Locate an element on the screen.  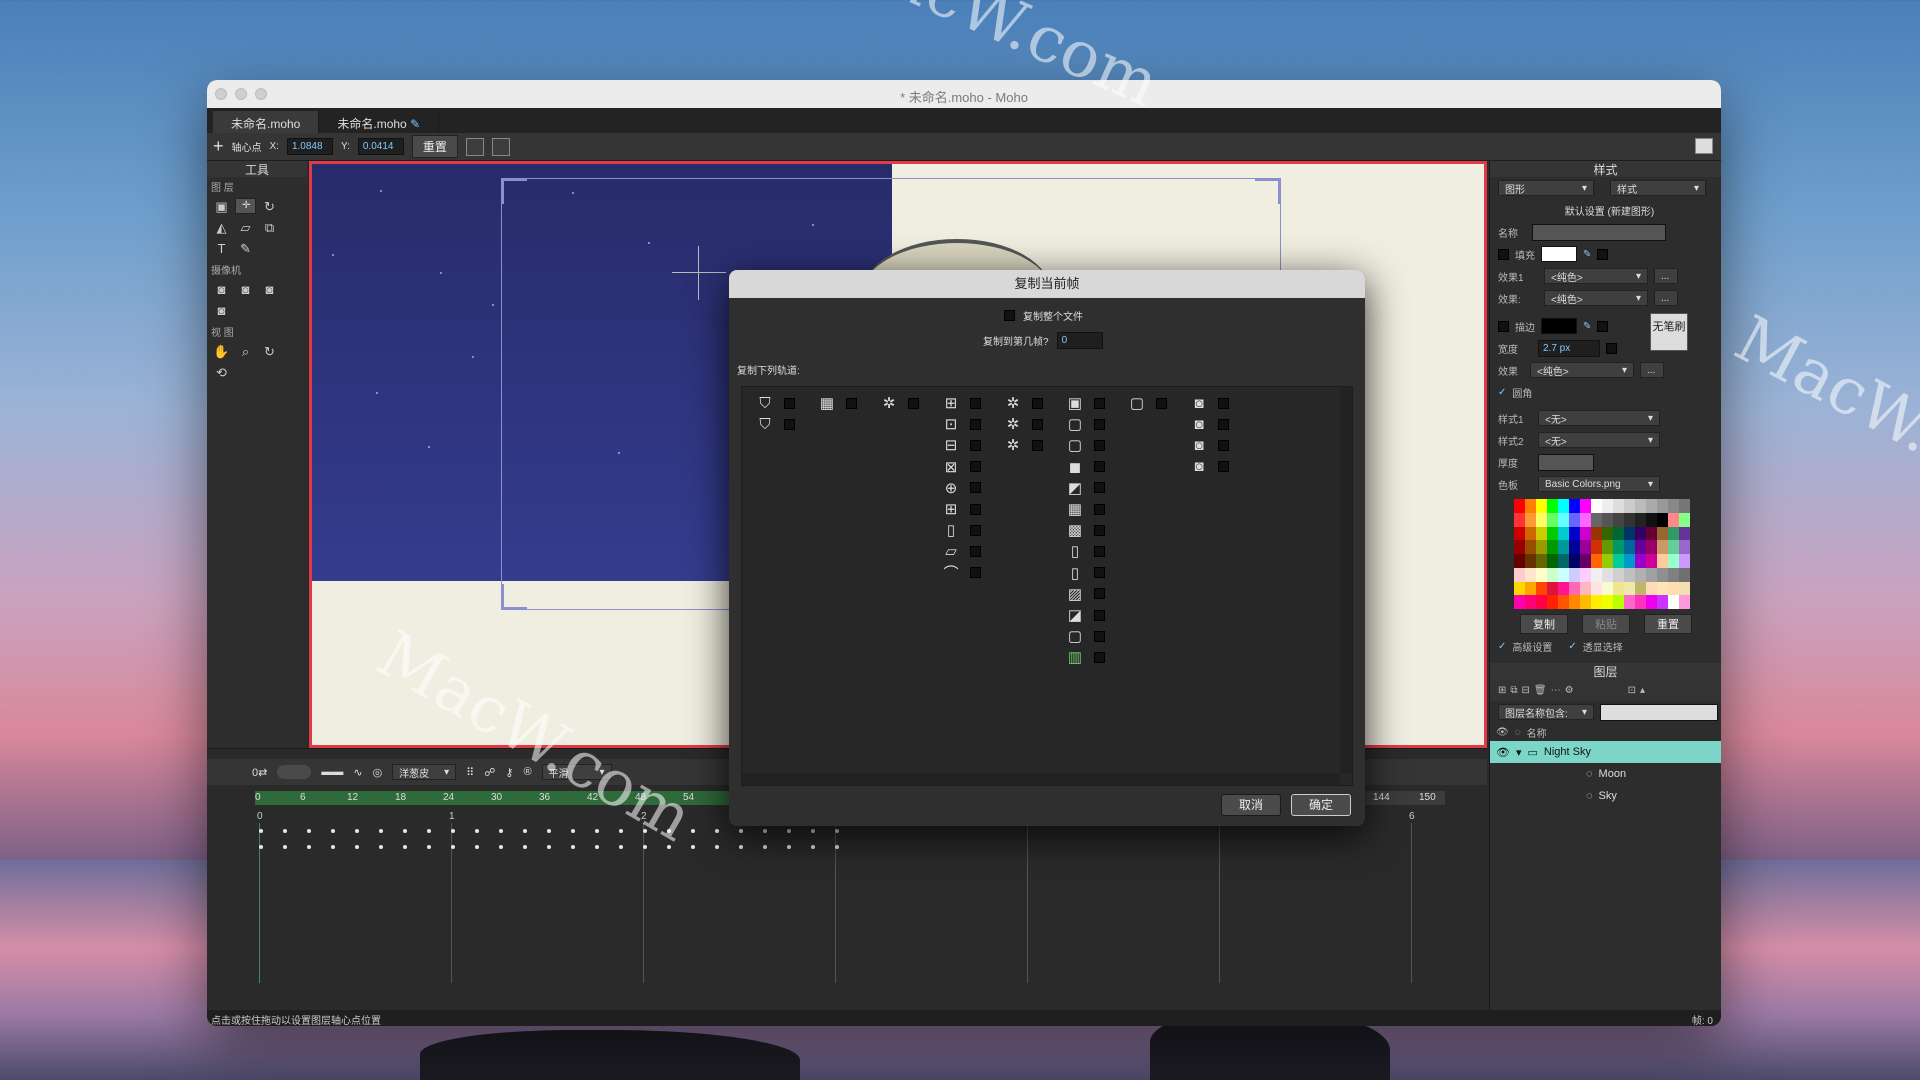
scale-icon: ◭ is located at coordinates (221, 228).